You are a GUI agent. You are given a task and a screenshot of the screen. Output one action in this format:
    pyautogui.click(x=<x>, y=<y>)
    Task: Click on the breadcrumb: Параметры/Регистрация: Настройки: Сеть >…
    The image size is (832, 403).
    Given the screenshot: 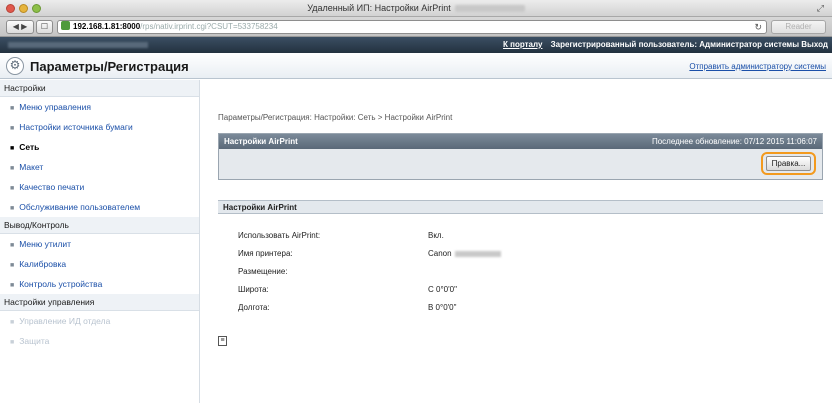 What is the action you would take?
    pyautogui.click(x=335, y=117)
    